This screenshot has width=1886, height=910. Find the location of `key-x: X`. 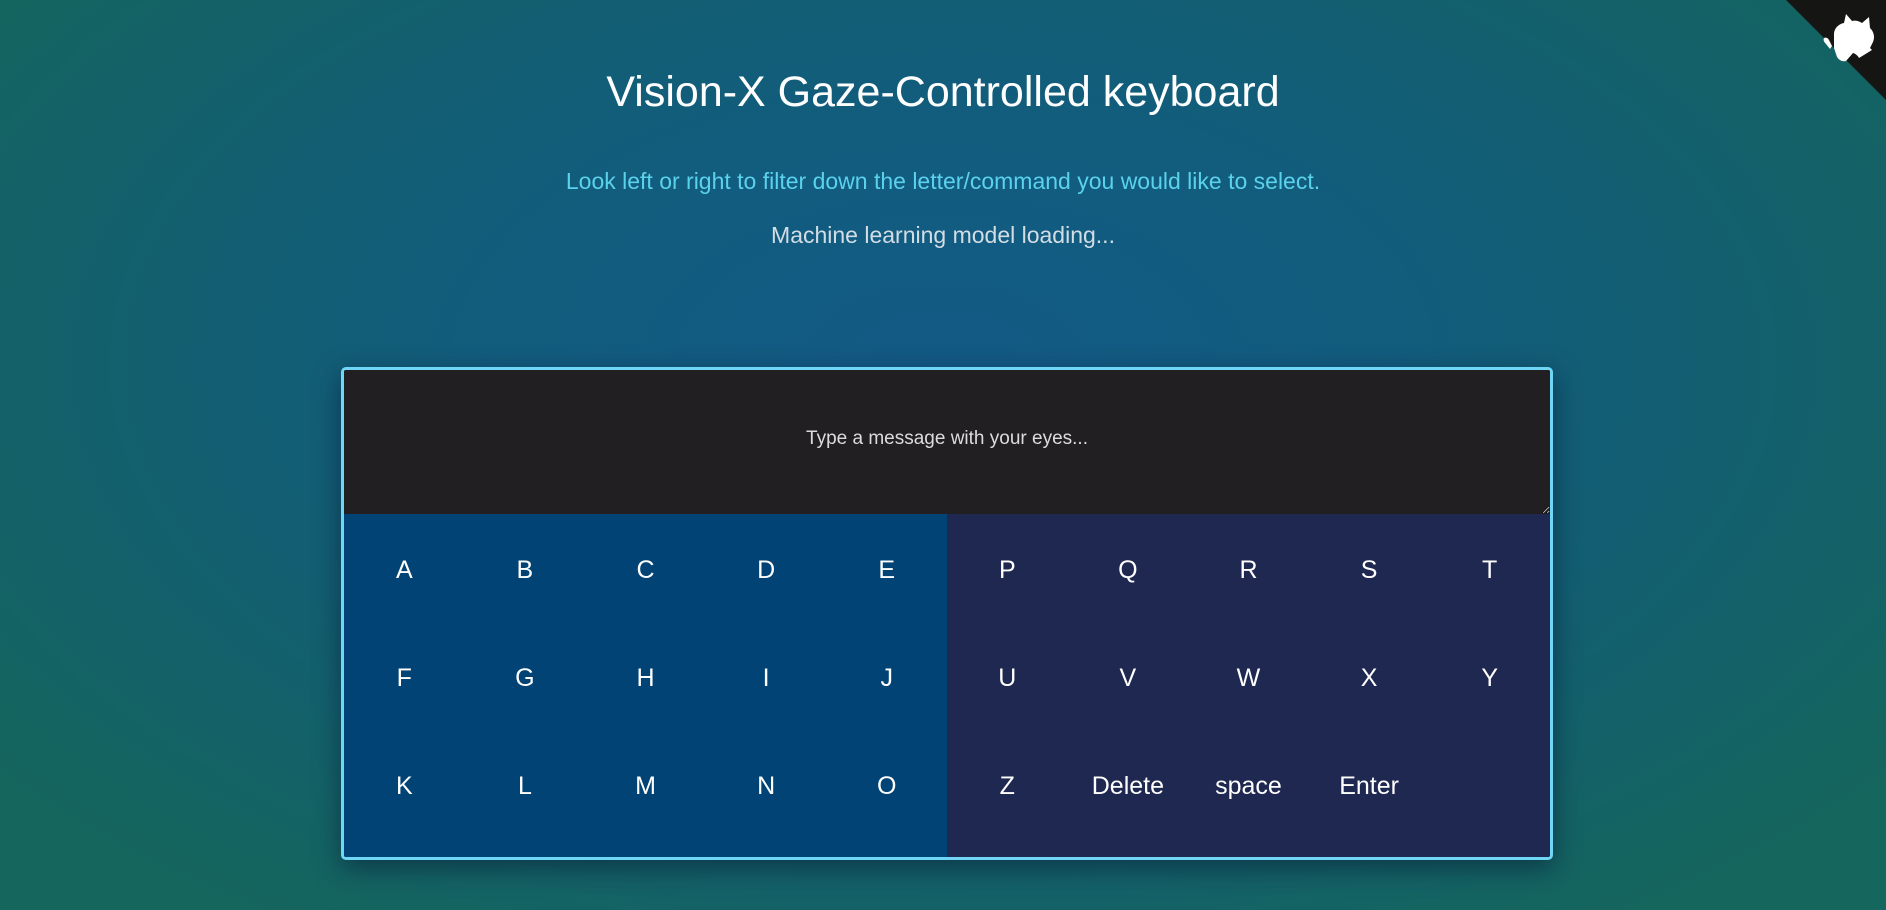

key-x: X is located at coordinates (1369, 678).